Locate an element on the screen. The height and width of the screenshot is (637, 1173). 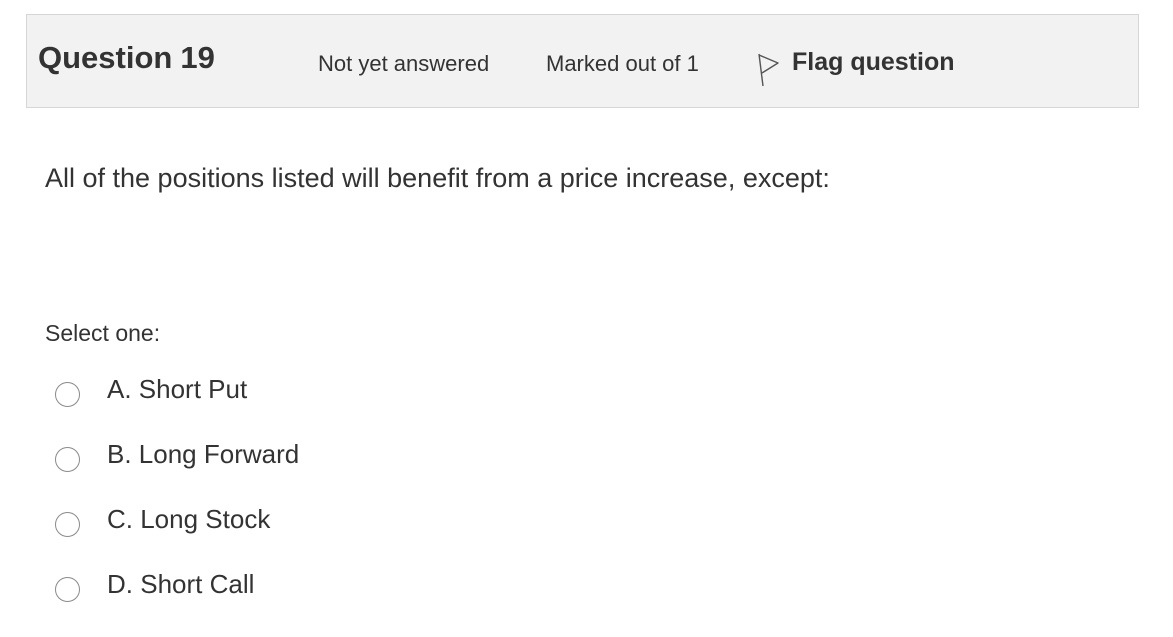
answer-option-d: D. Short Call is located at coordinates (177, 599).